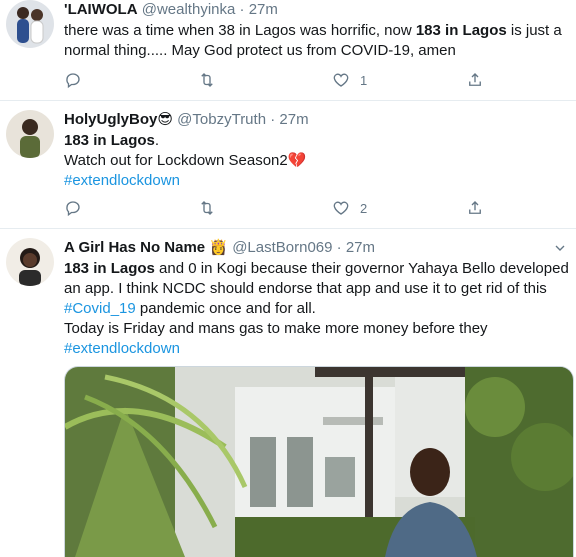 The height and width of the screenshot is (557, 576). I want to click on name-emoji: 👸, so click(219, 247).